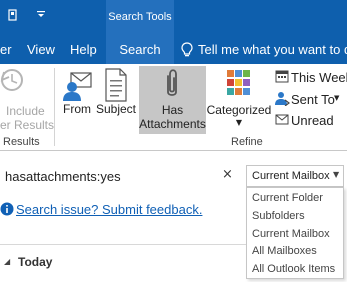 This screenshot has width=347, height=282. I want to click on has-attachments-label: Has Attachments, so click(172, 117).